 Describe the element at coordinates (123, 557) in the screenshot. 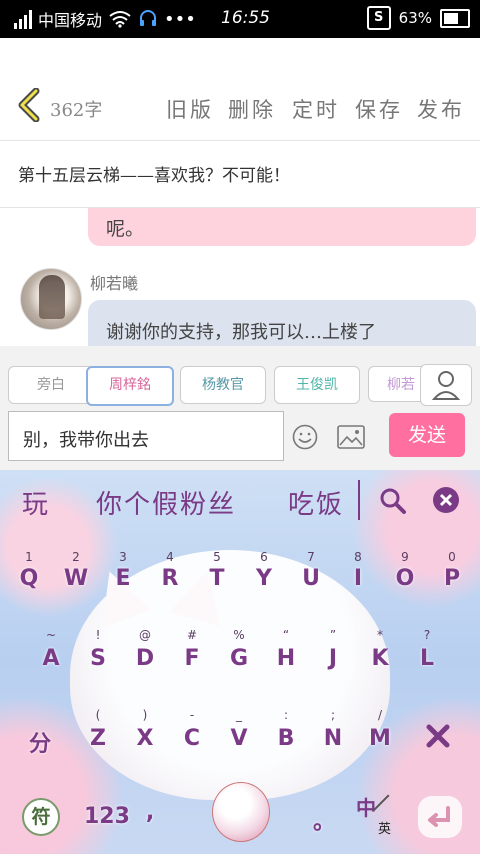

I see `key-hint: 3` at that location.